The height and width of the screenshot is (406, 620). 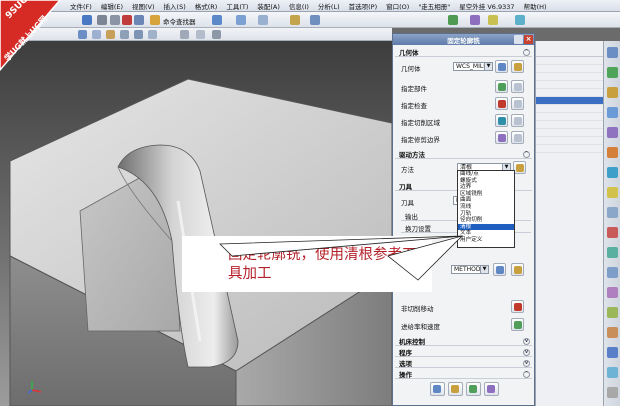 What do you see at coordinates (612, 372) in the screenshot?
I see `help-icon` at bounding box center [612, 372].